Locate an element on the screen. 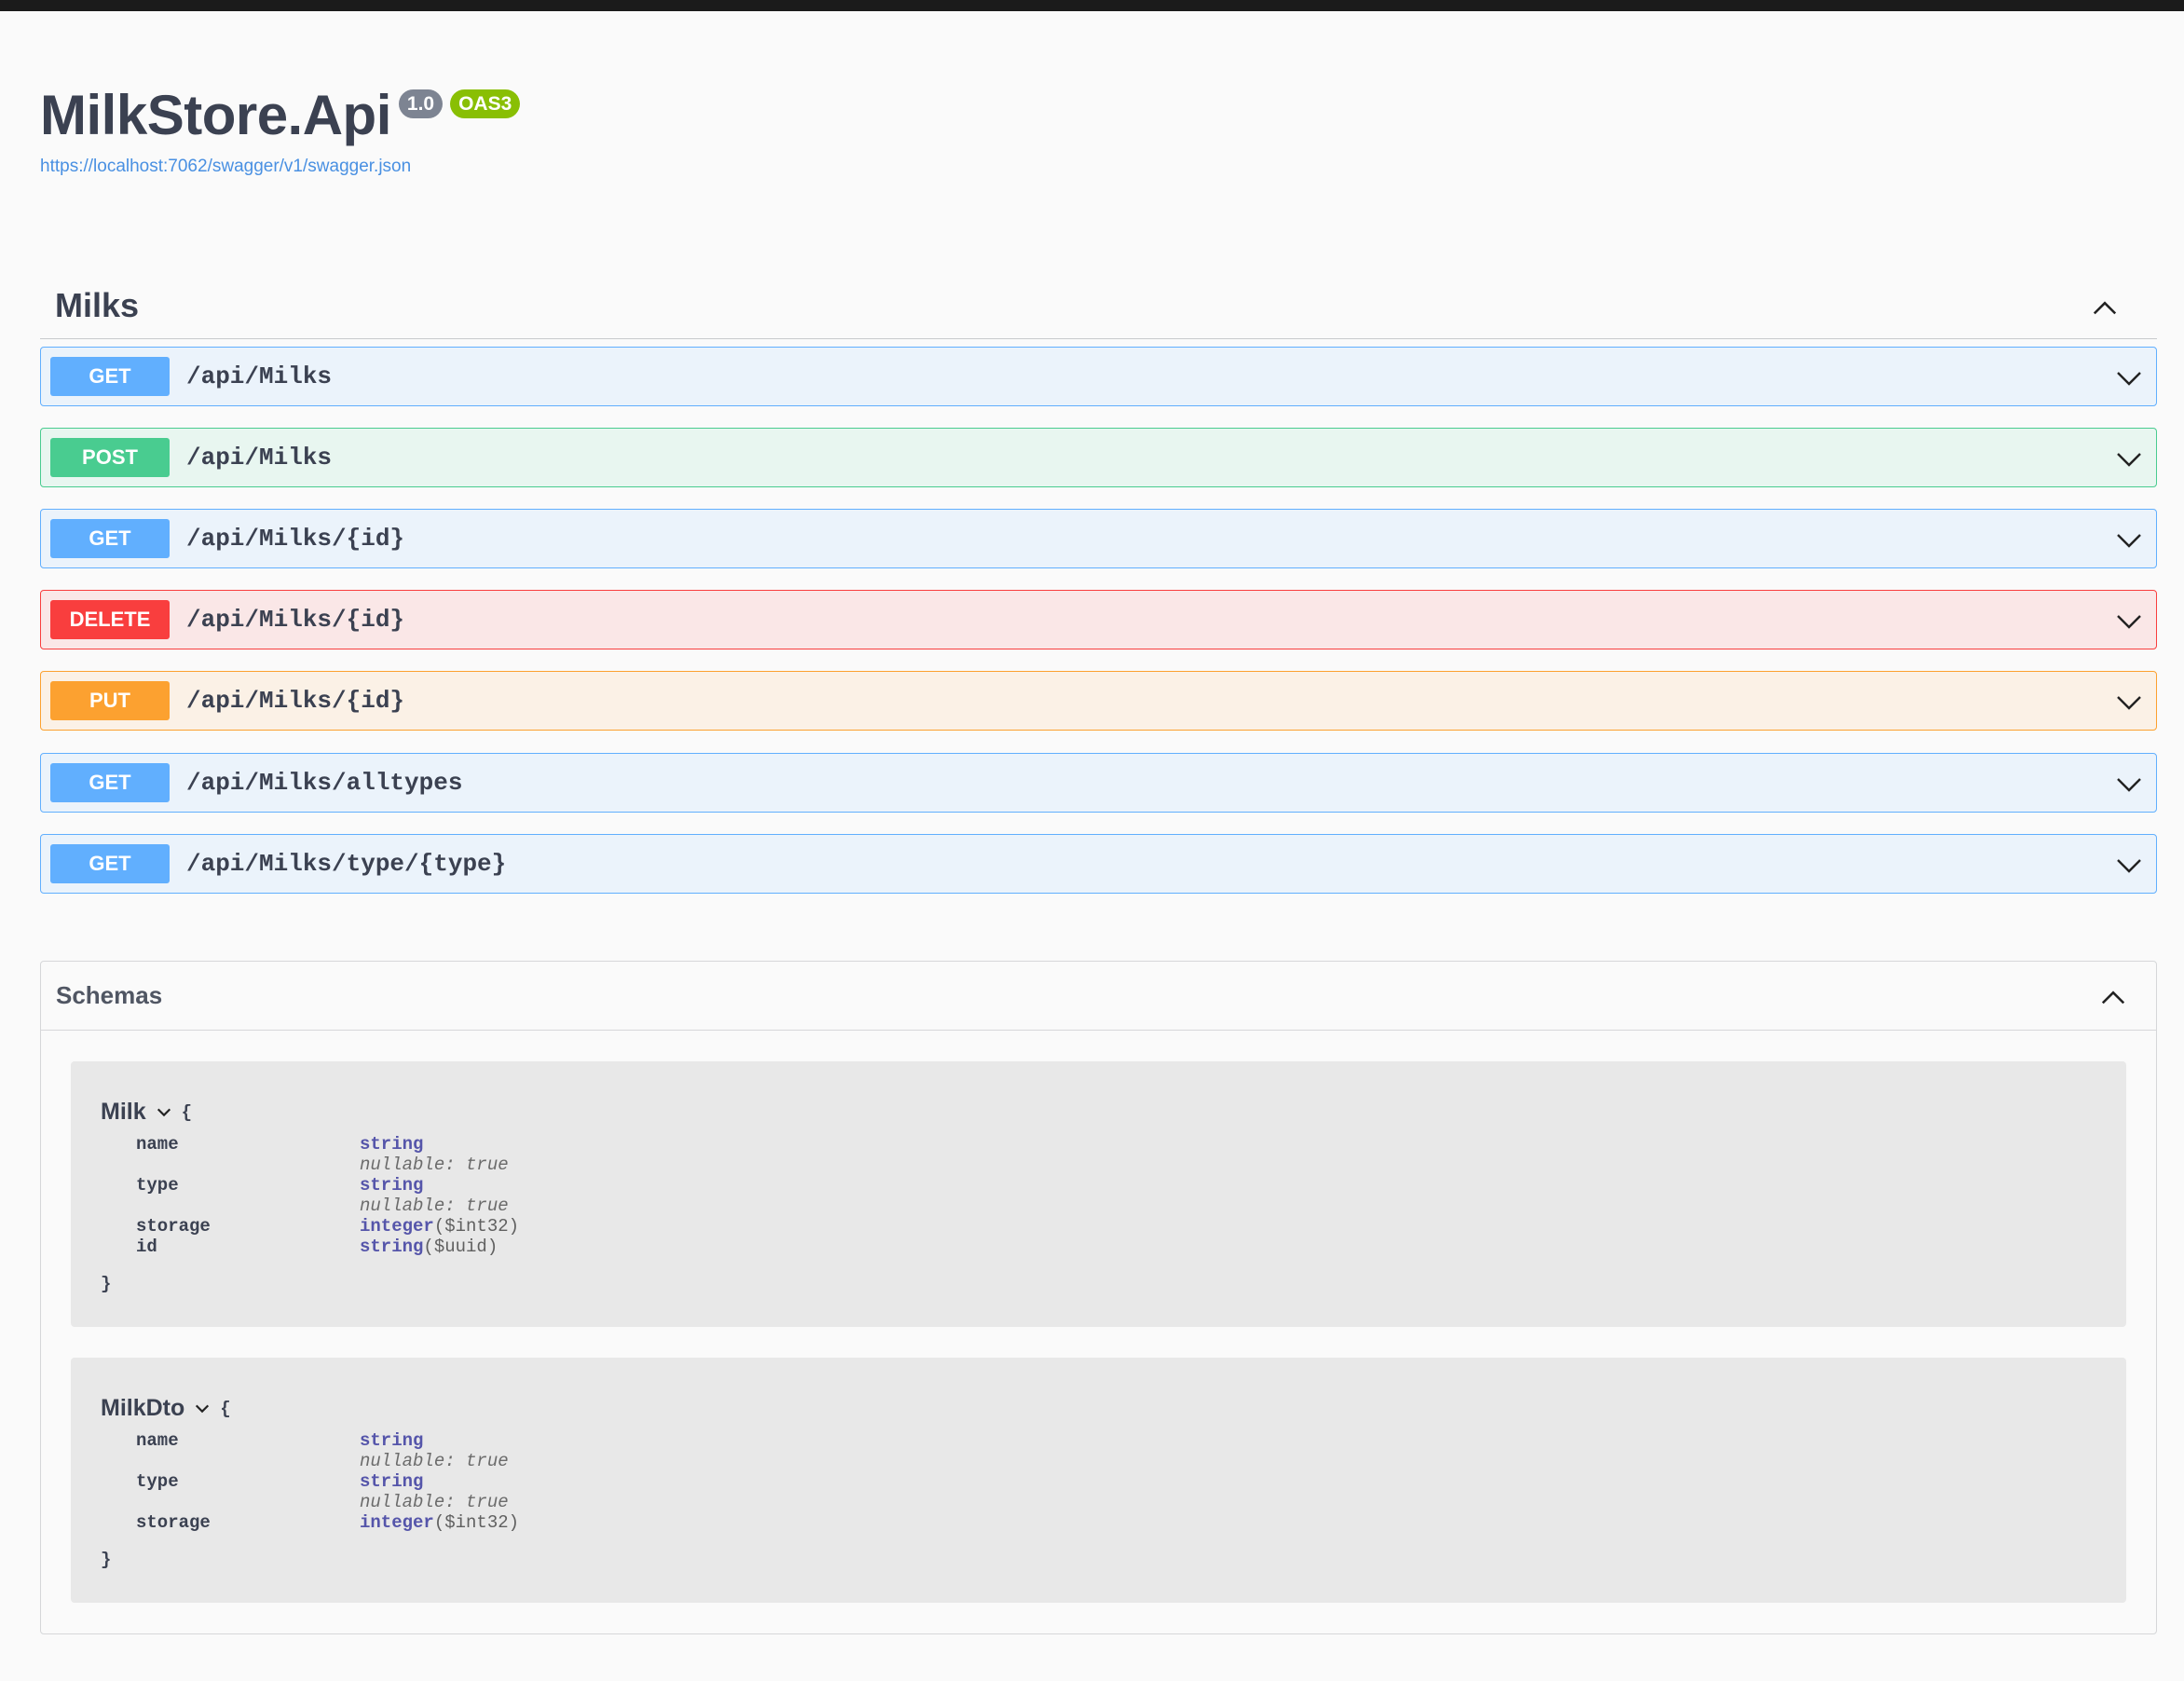  top-bar is located at coordinates (1092, 5).